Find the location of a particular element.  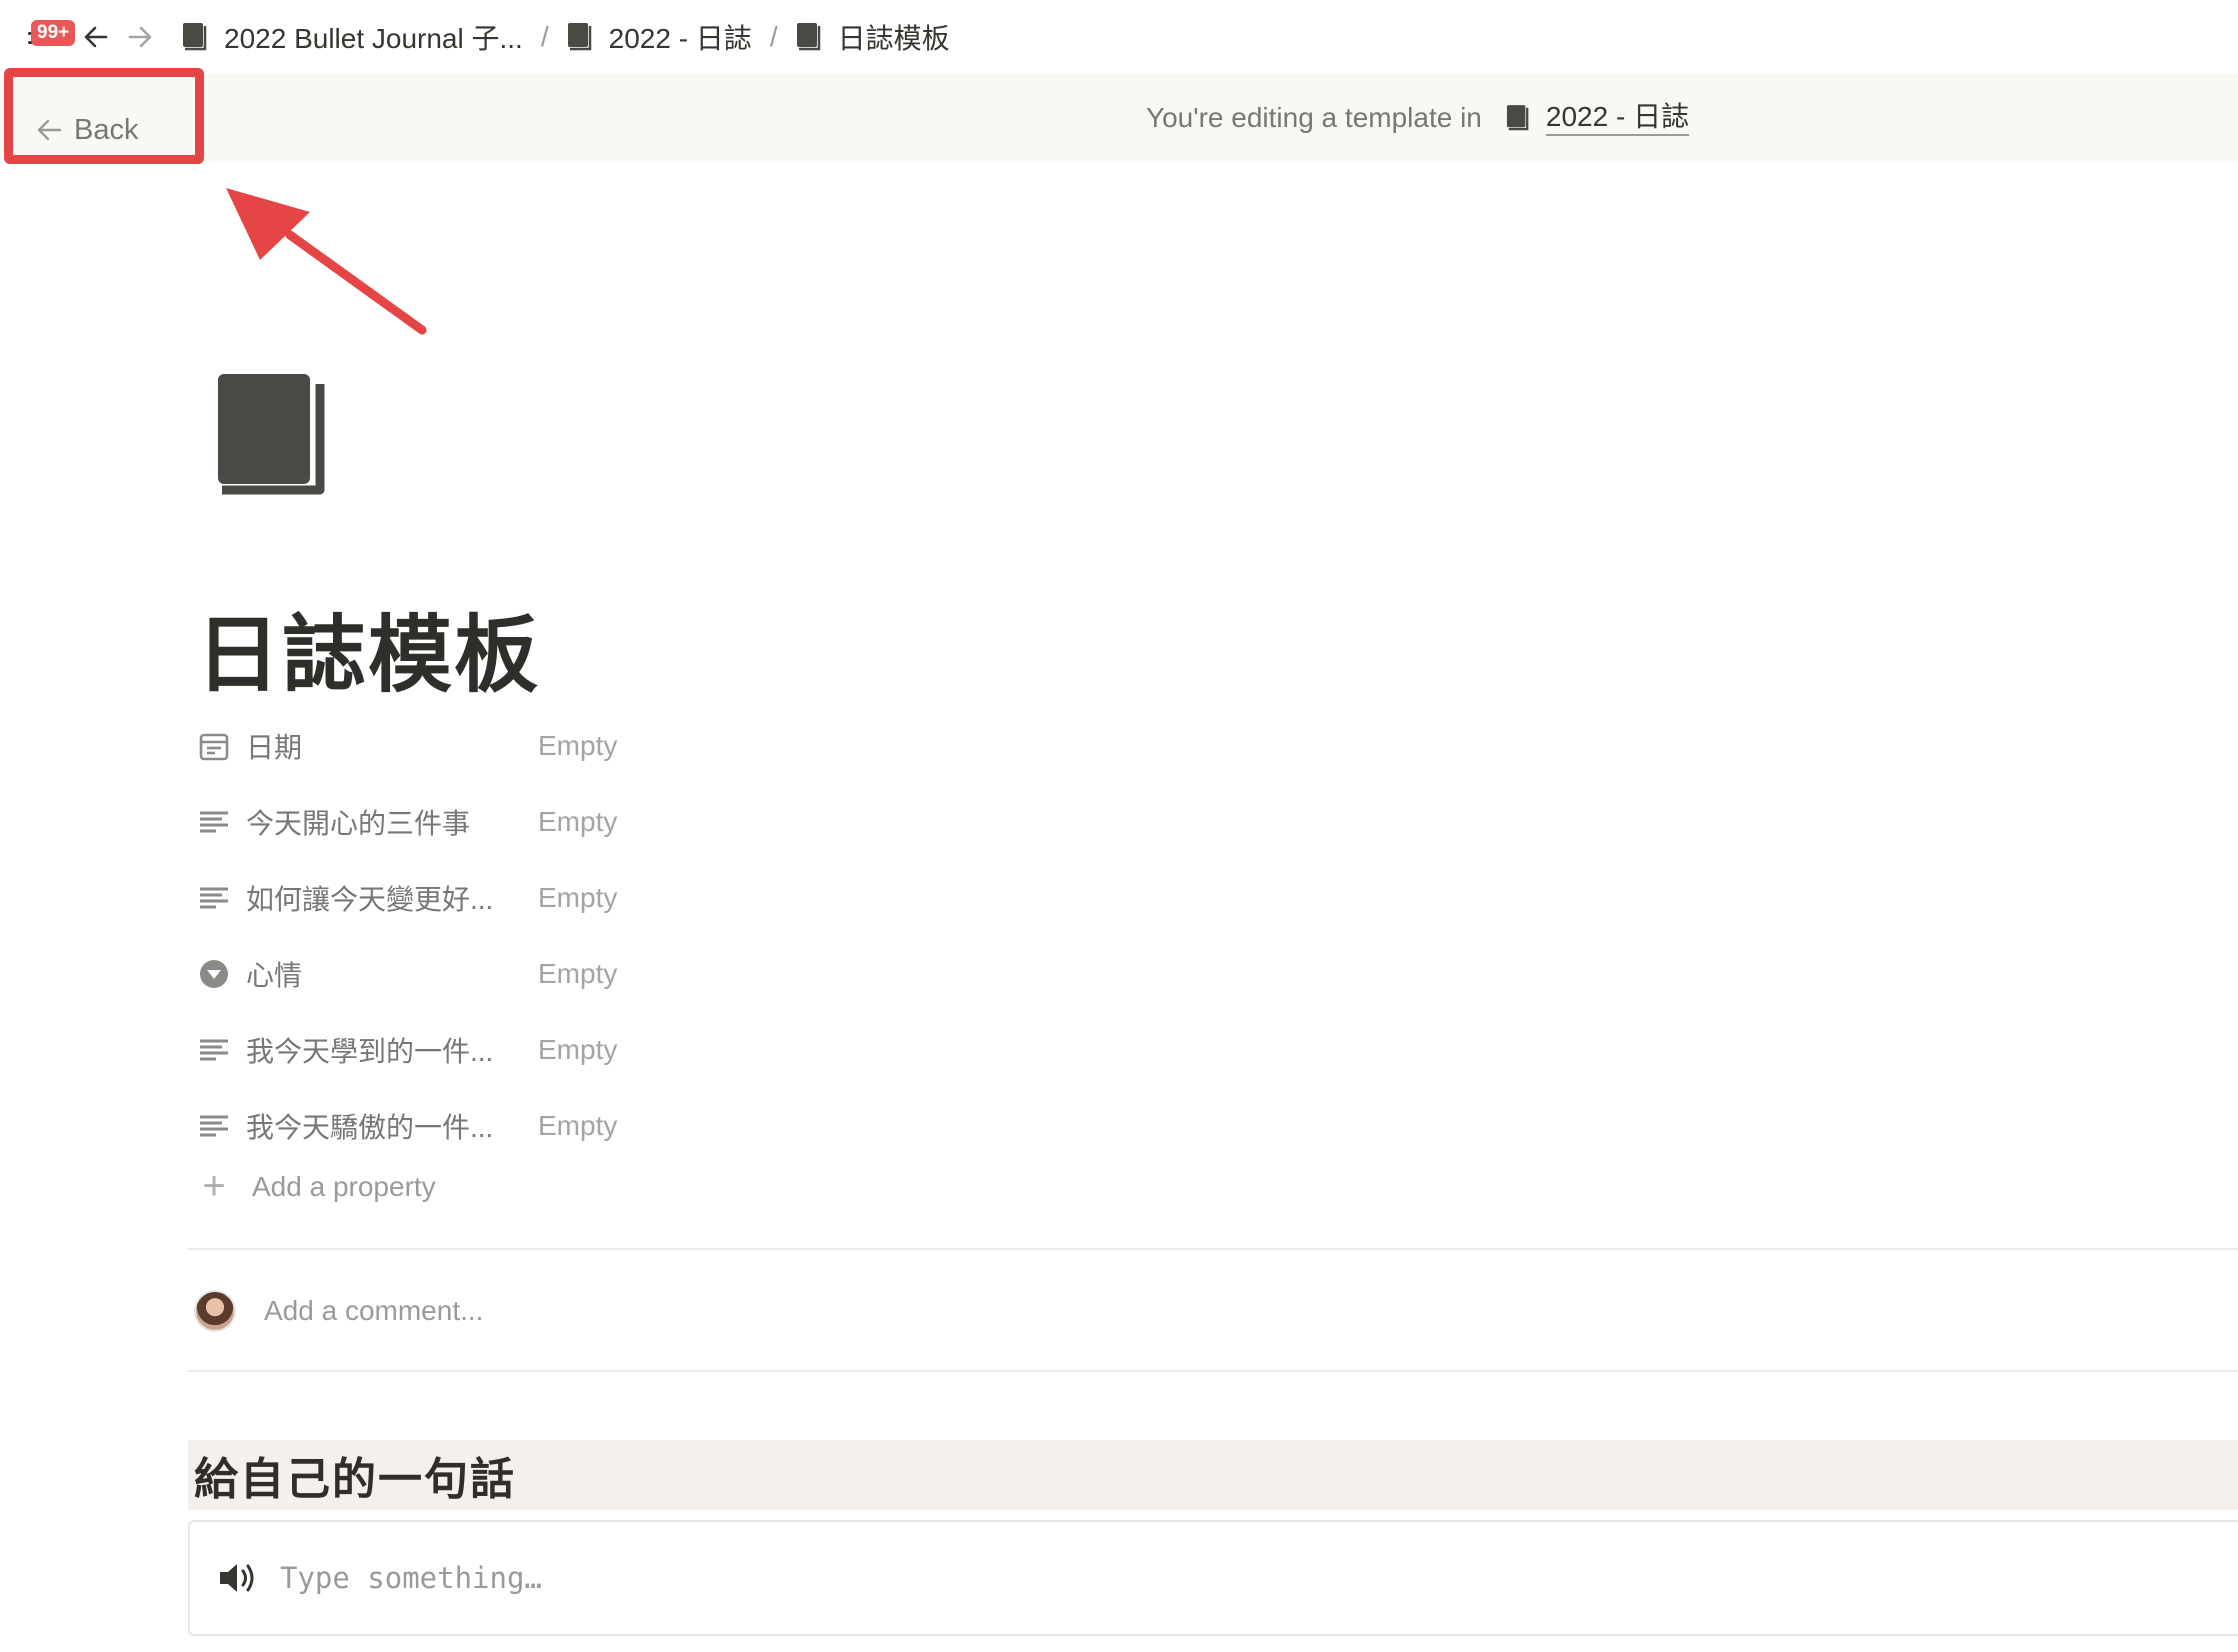

property-name: 心情 is located at coordinates (274, 975).